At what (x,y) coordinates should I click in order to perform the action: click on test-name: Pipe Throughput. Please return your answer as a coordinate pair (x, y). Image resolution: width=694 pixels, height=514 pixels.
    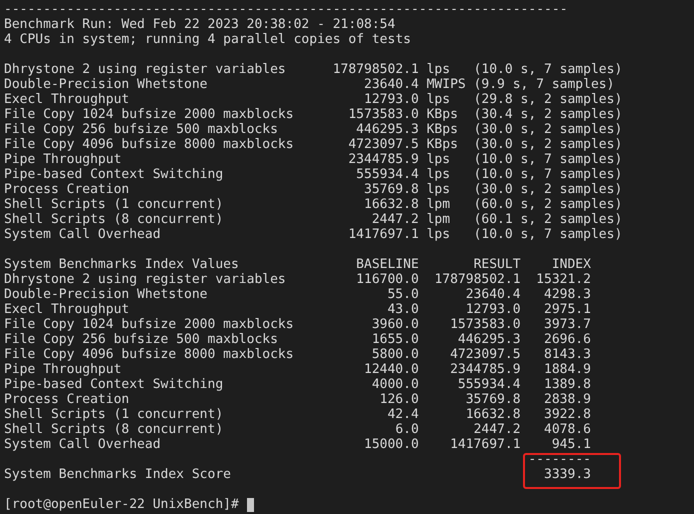
    Looking at the image, I should click on (63, 159).